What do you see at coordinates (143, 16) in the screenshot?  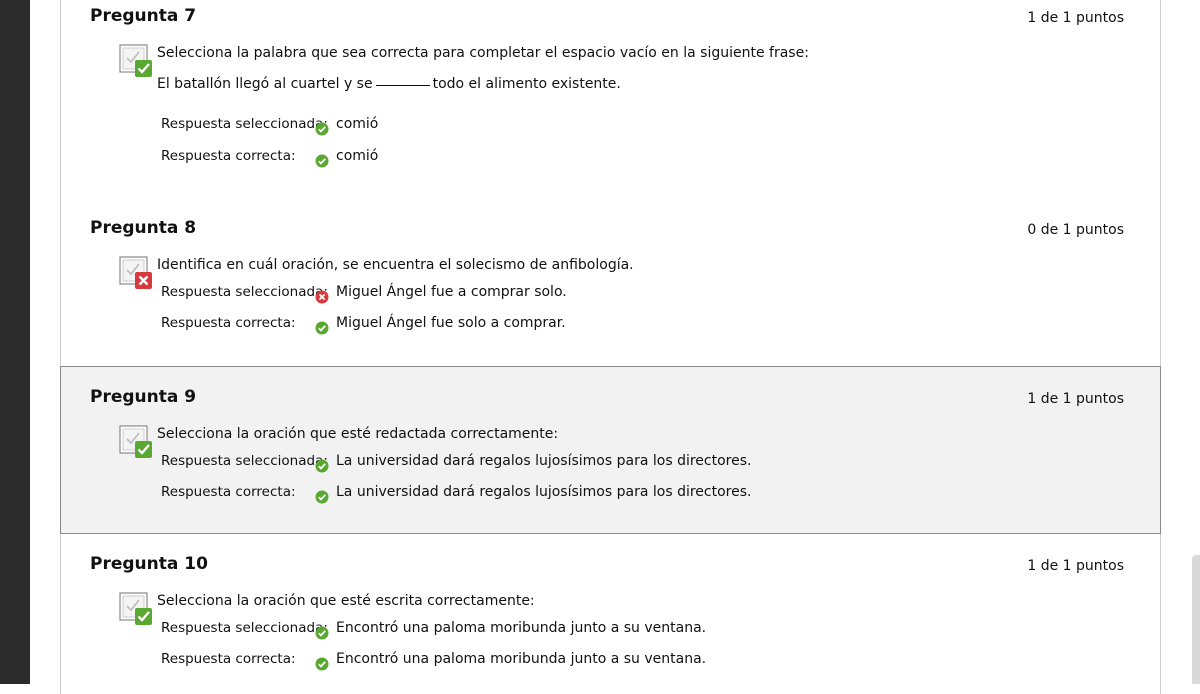 I see `question-title: Pregunta 7` at bounding box center [143, 16].